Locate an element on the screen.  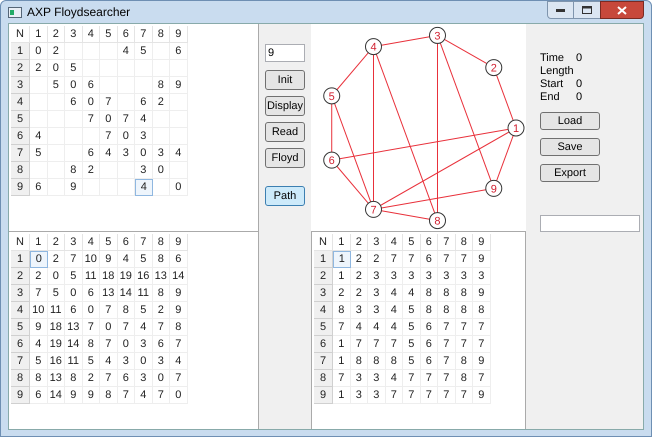
node-count-field: 9 is located at coordinates (285, 53).